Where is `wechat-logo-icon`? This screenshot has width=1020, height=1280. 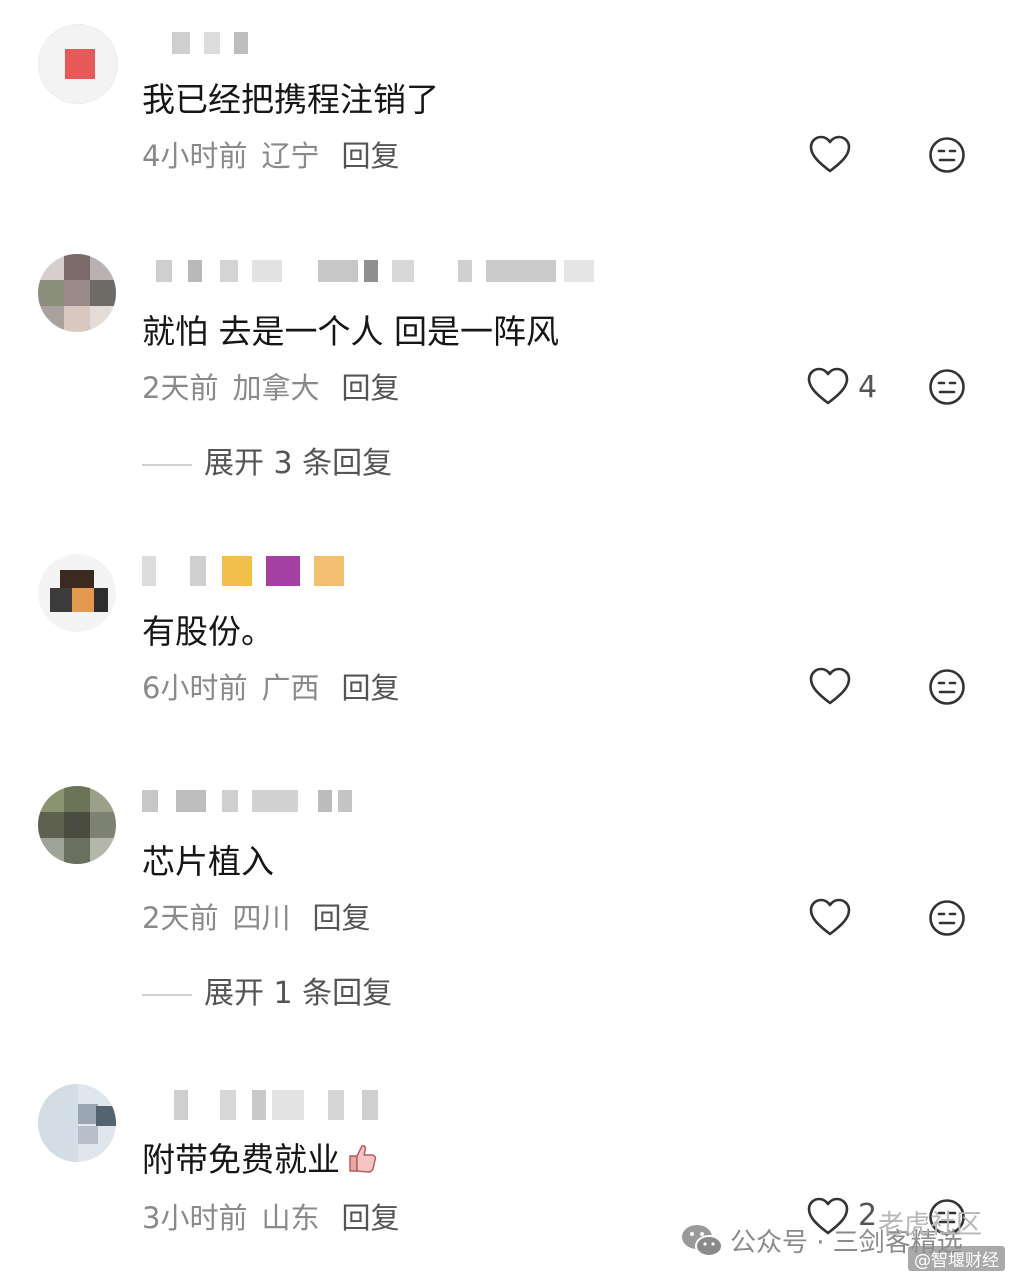
wechat-logo-icon is located at coordinates (702, 1241).